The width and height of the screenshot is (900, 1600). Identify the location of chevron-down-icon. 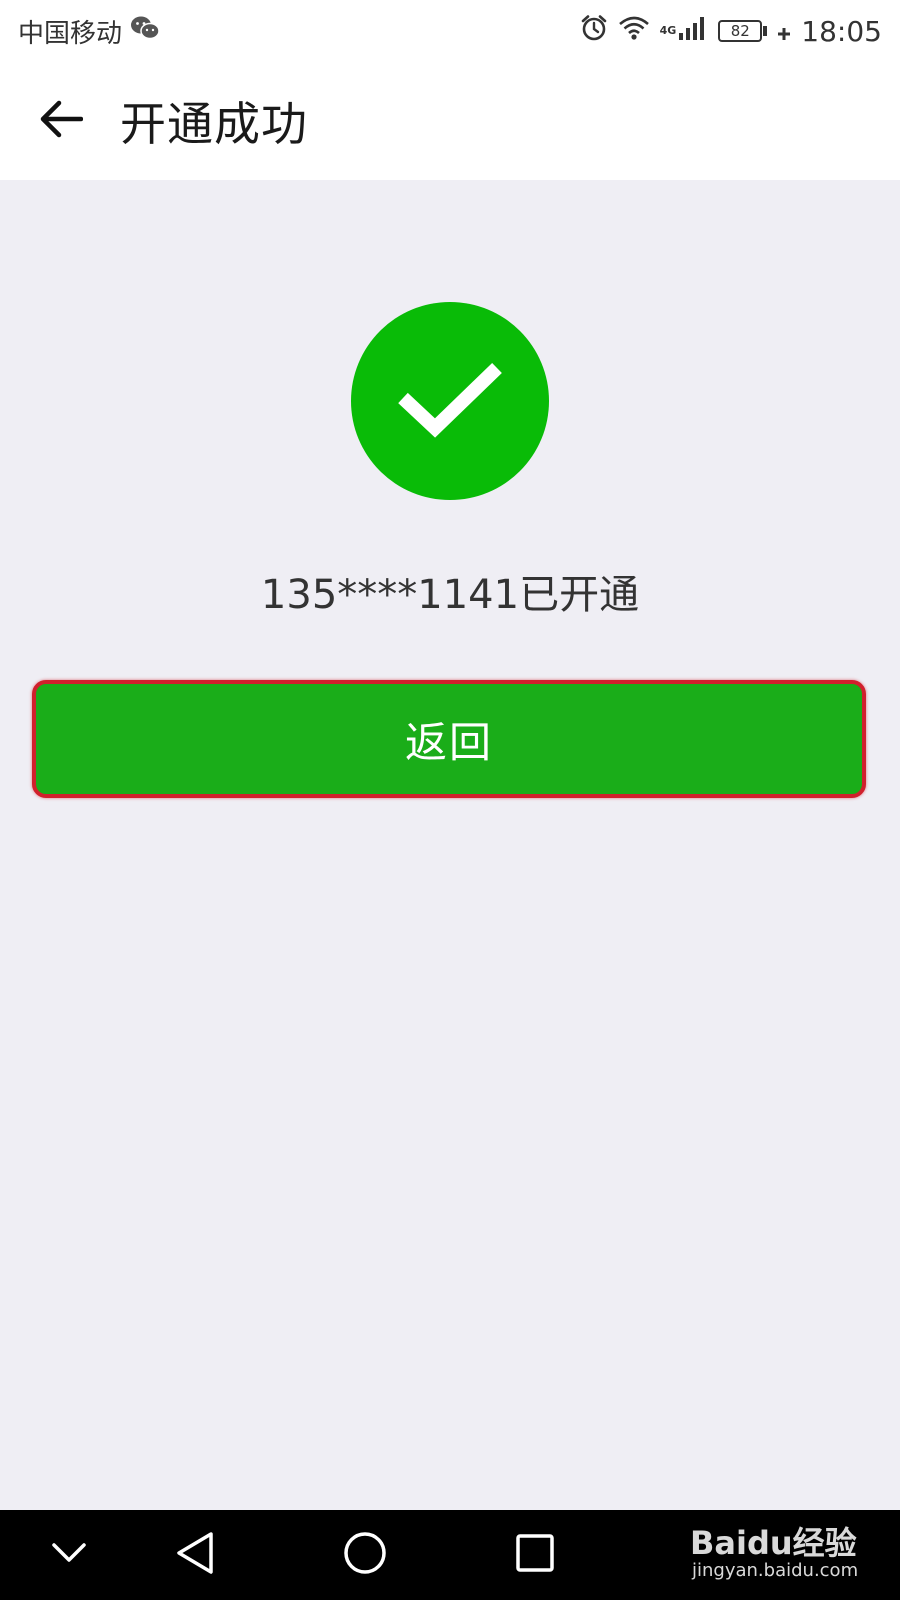
(69, 1555).